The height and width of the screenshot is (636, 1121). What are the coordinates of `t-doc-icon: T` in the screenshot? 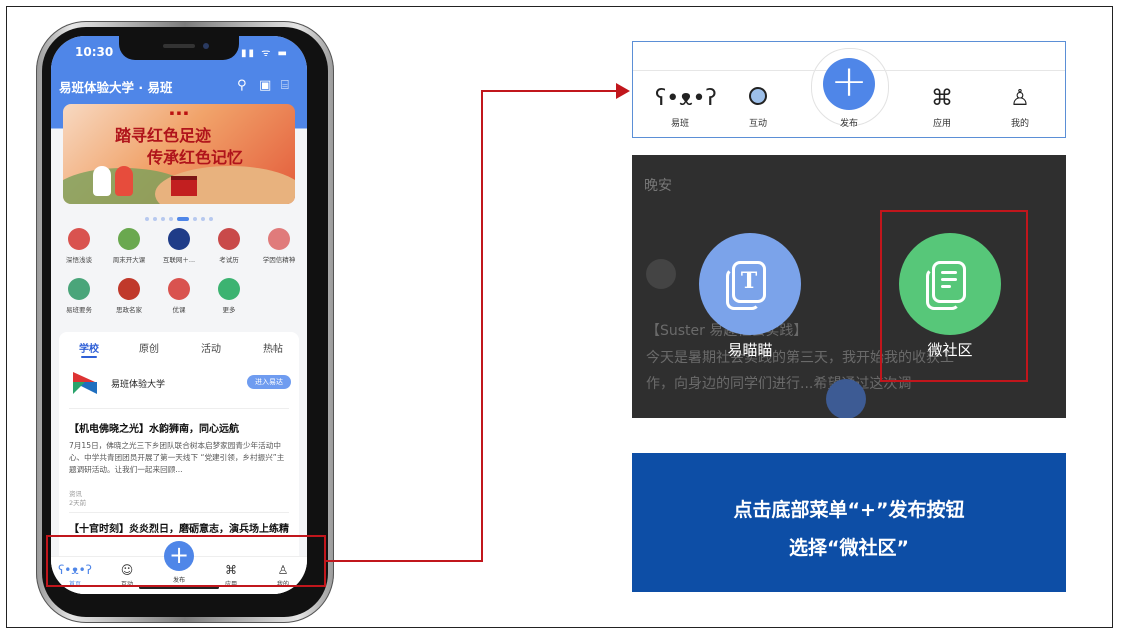 It's located at (750, 284).